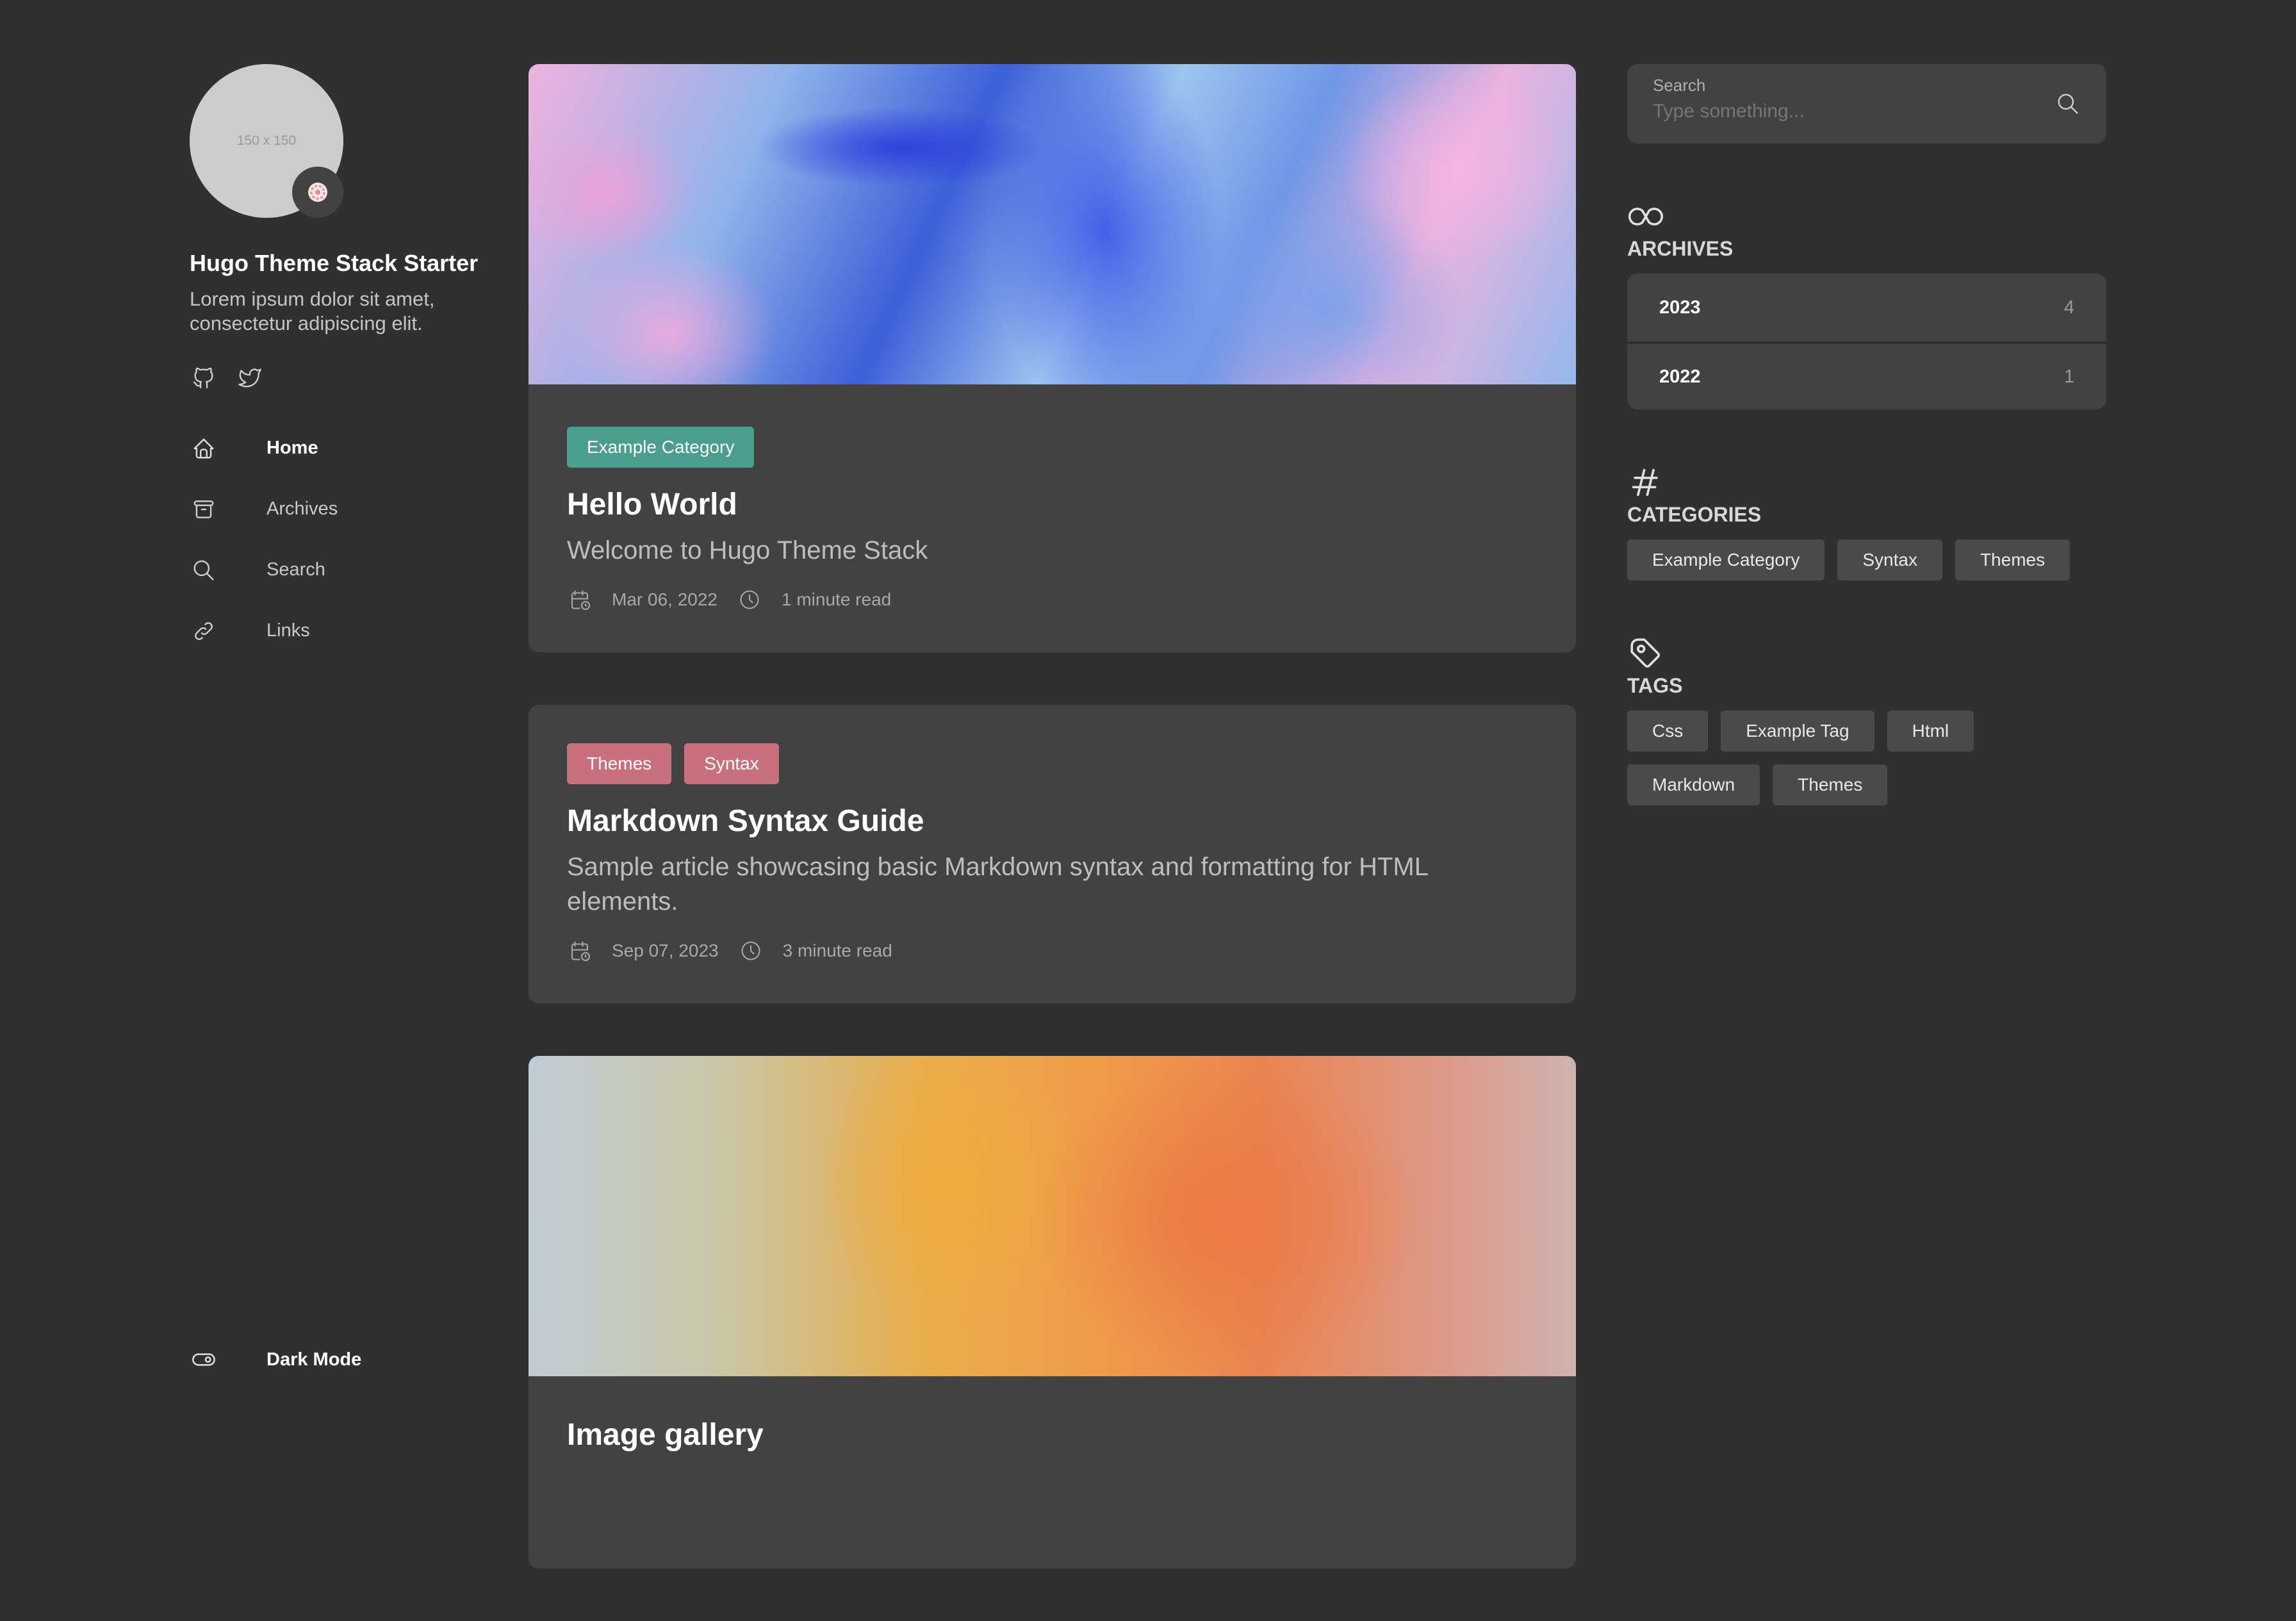 The height and width of the screenshot is (1621, 2296). I want to click on menu-item-archives: Archives, so click(337, 509).